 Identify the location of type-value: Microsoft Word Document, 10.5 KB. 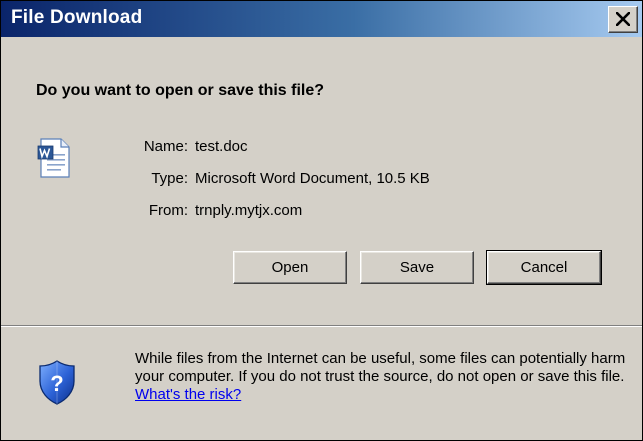
(312, 178).